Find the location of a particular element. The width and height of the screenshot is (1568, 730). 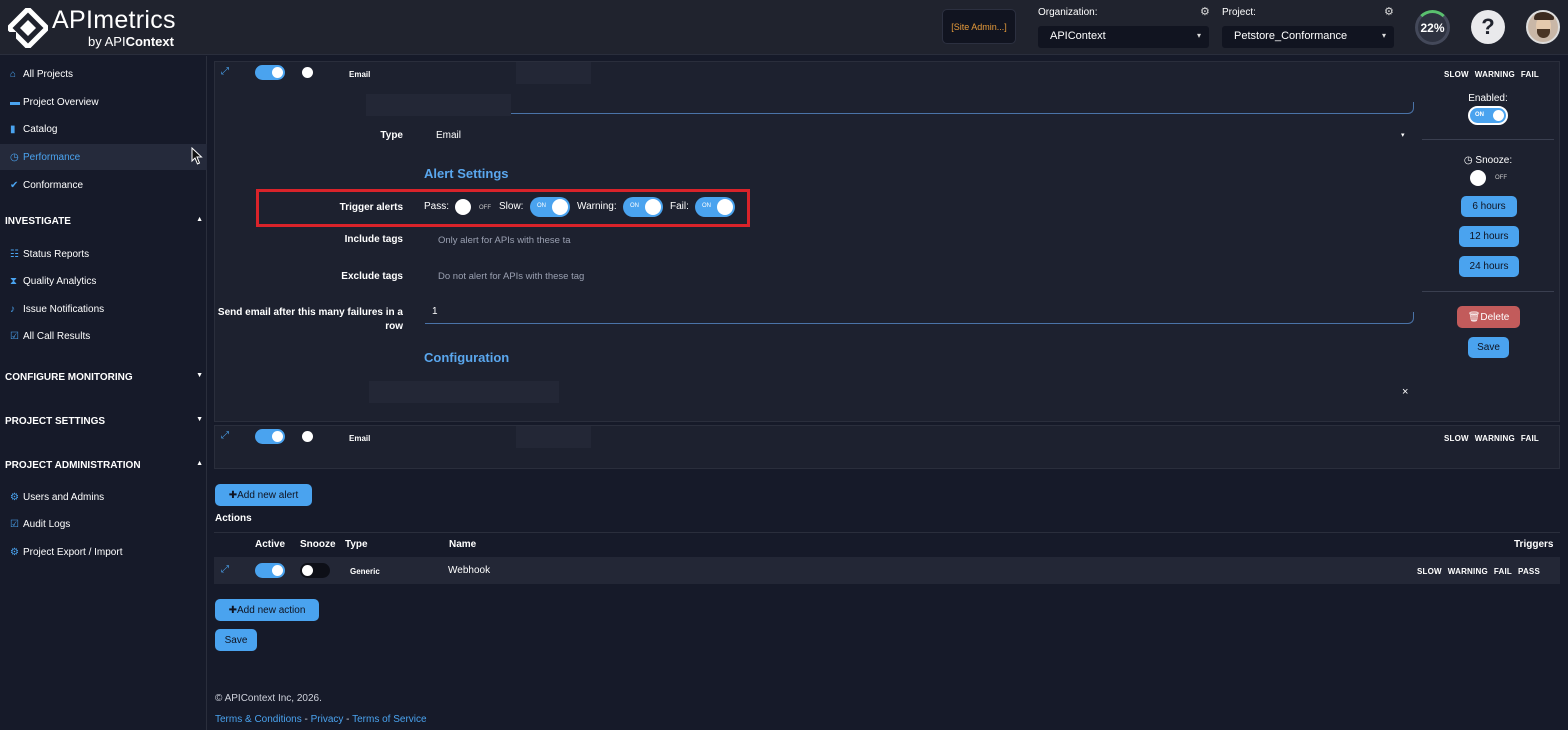

slow-toggle: ON is located at coordinates (550, 207).